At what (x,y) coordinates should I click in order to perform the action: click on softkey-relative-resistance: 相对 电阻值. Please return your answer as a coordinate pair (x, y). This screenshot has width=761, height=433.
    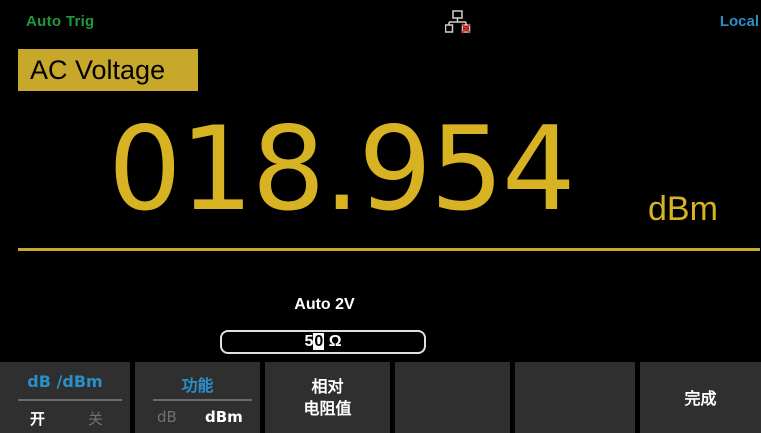
    Looking at the image, I should click on (327, 397).